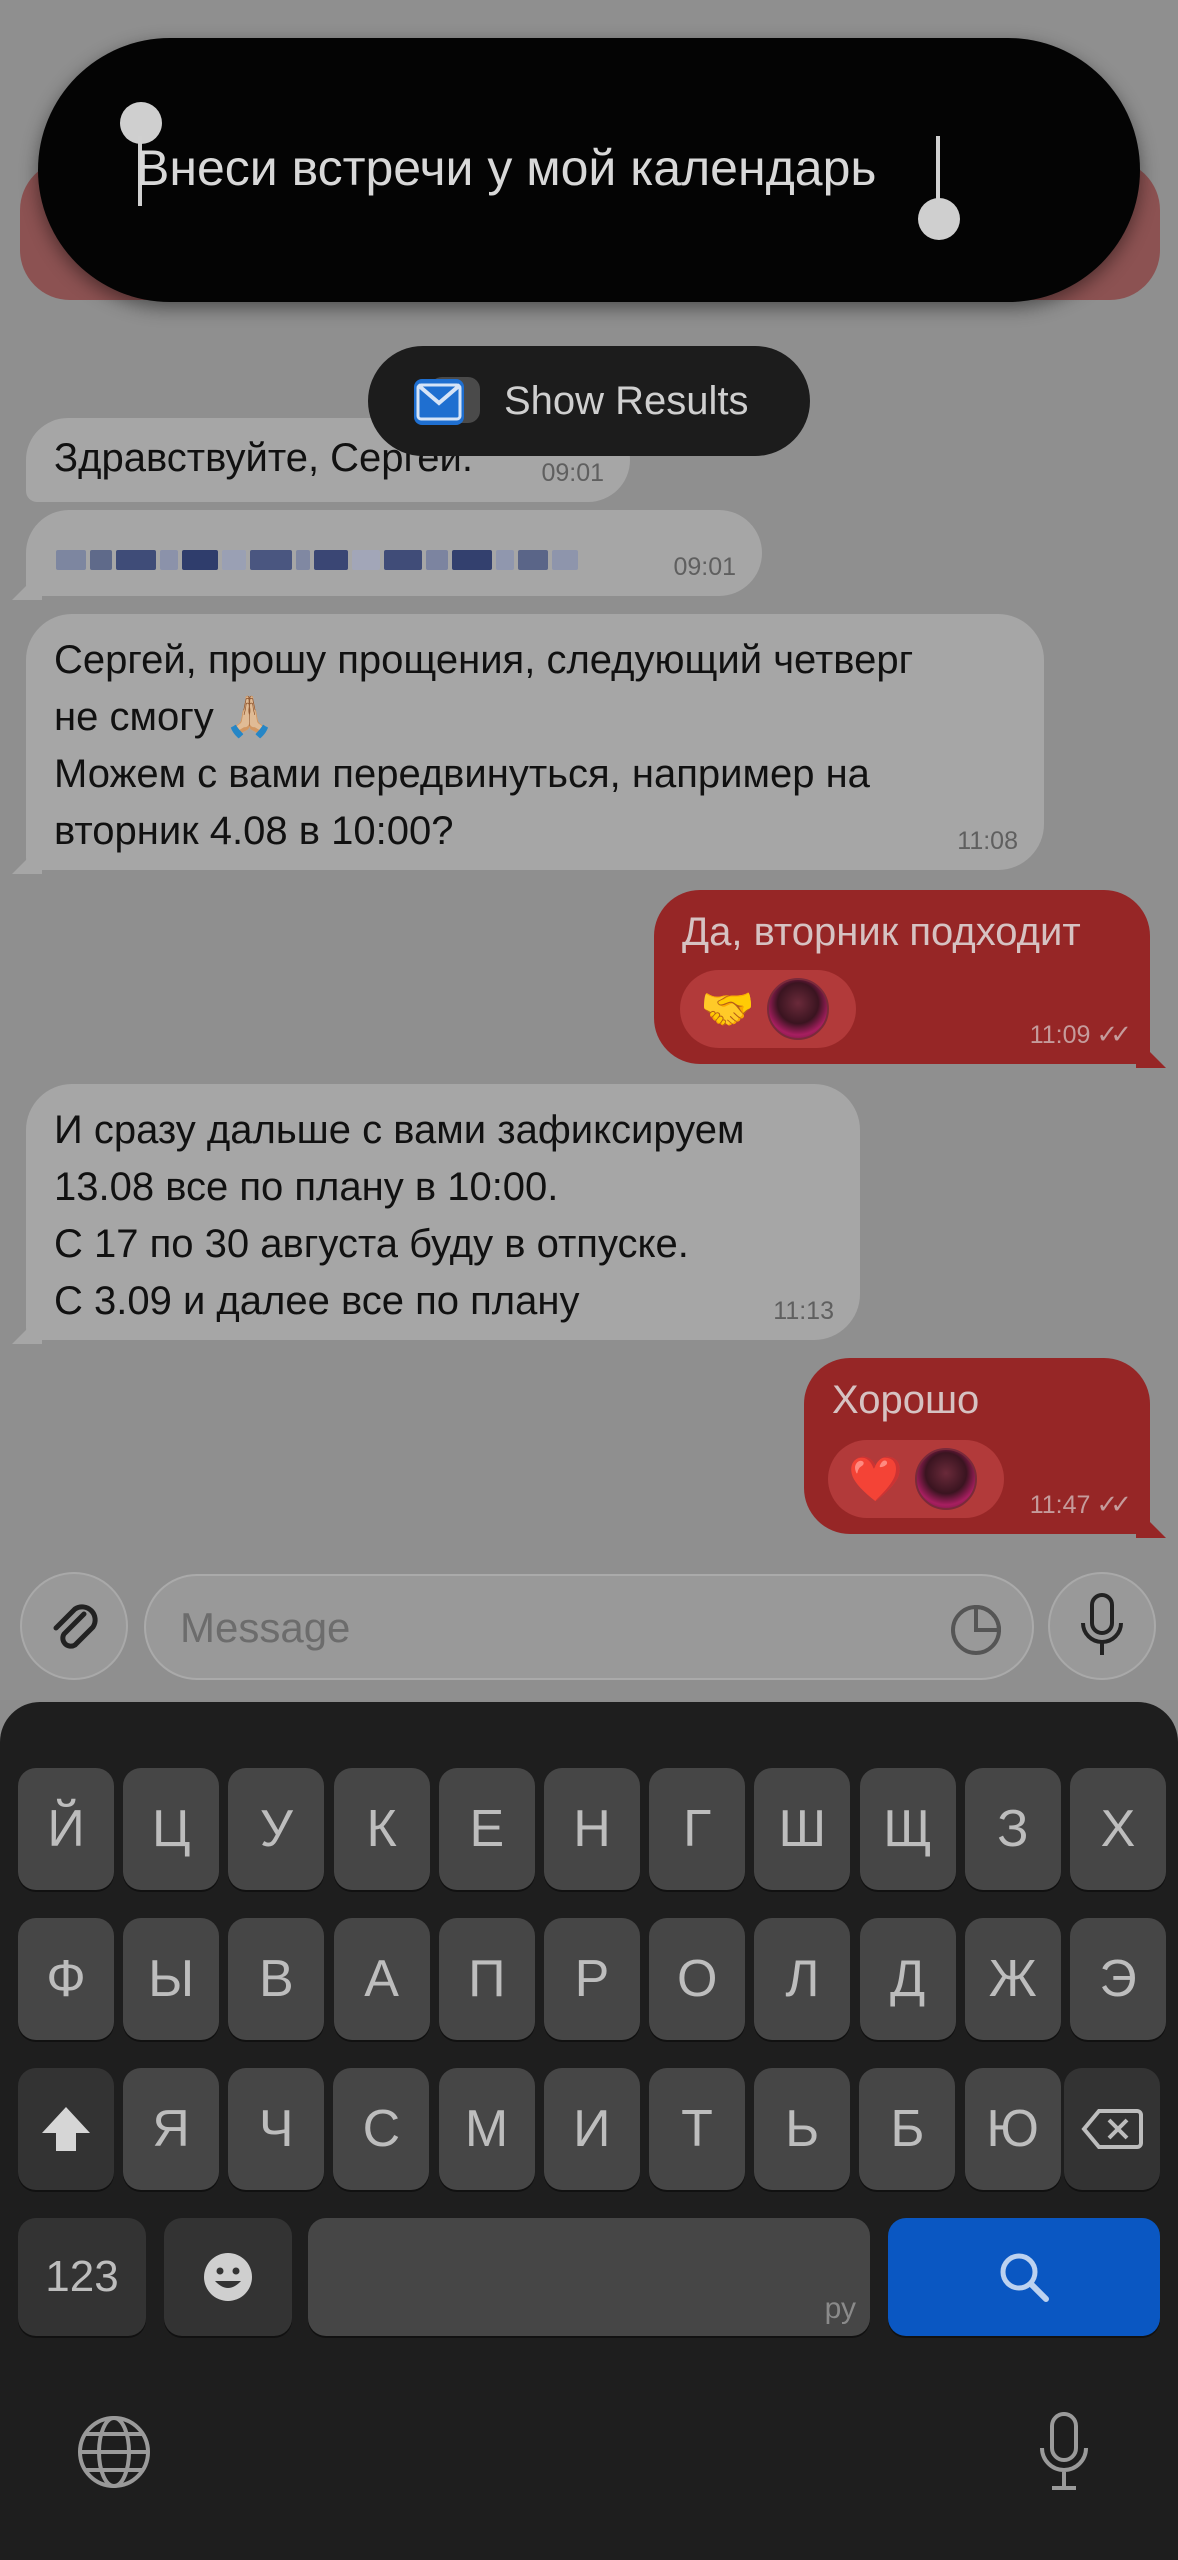  I want to click on message-line: С 17 по 30 августа буду в отпуске., so click(371, 1244).